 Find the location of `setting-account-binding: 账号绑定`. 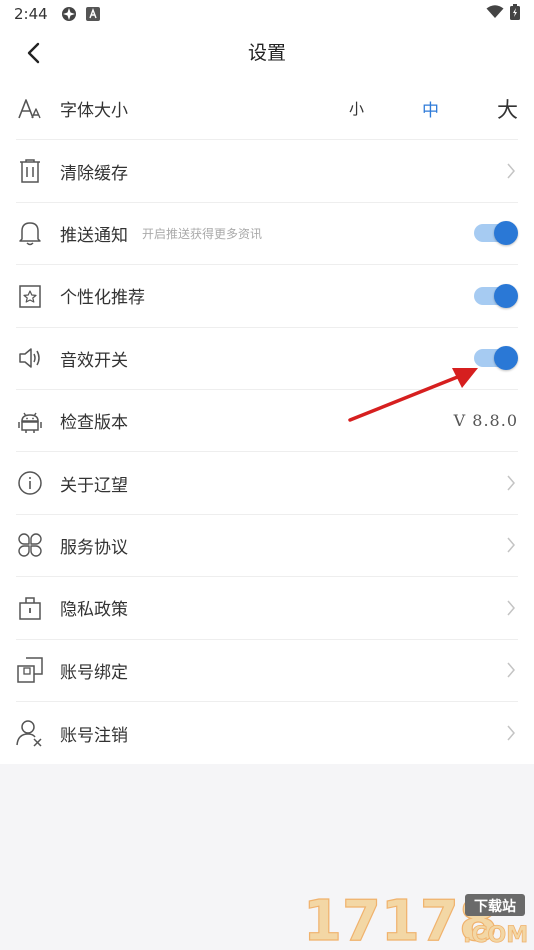

setting-account-binding: 账号绑定 is located at coordinates (267, 671).